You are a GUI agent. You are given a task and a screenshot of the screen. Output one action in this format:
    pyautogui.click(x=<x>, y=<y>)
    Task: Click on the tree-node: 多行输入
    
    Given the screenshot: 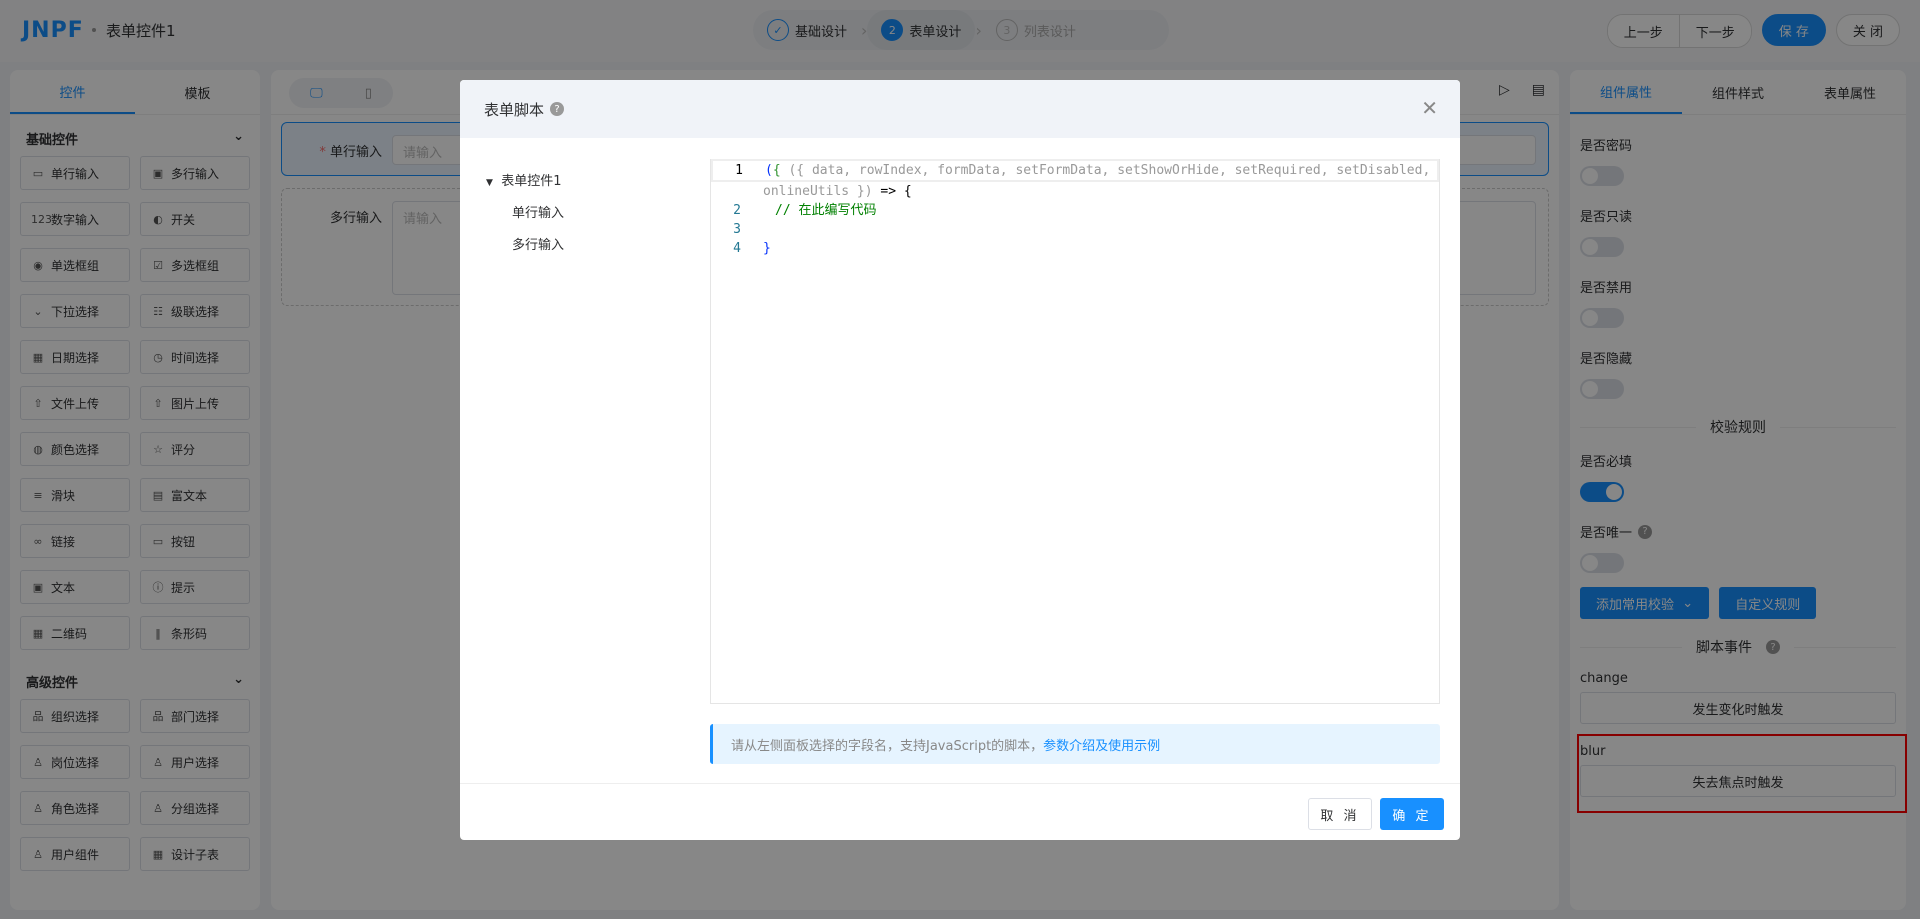 What is the action you would take?
    pyautogui.click(x=525, y=246)
    